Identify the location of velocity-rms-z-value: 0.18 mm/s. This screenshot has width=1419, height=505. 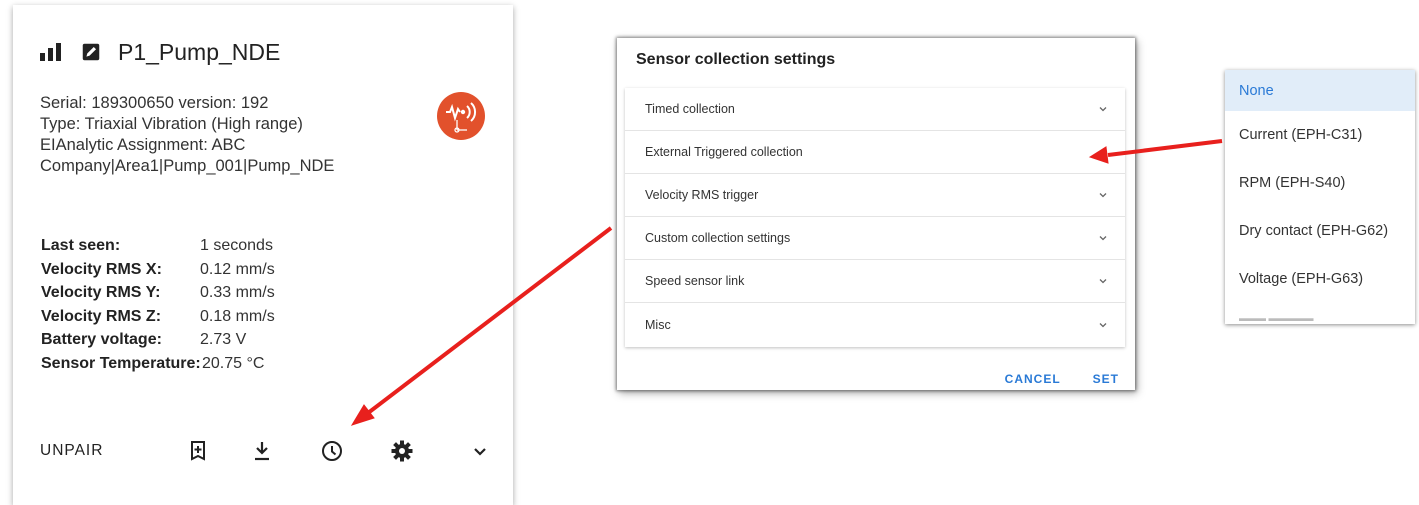
(237, 316).